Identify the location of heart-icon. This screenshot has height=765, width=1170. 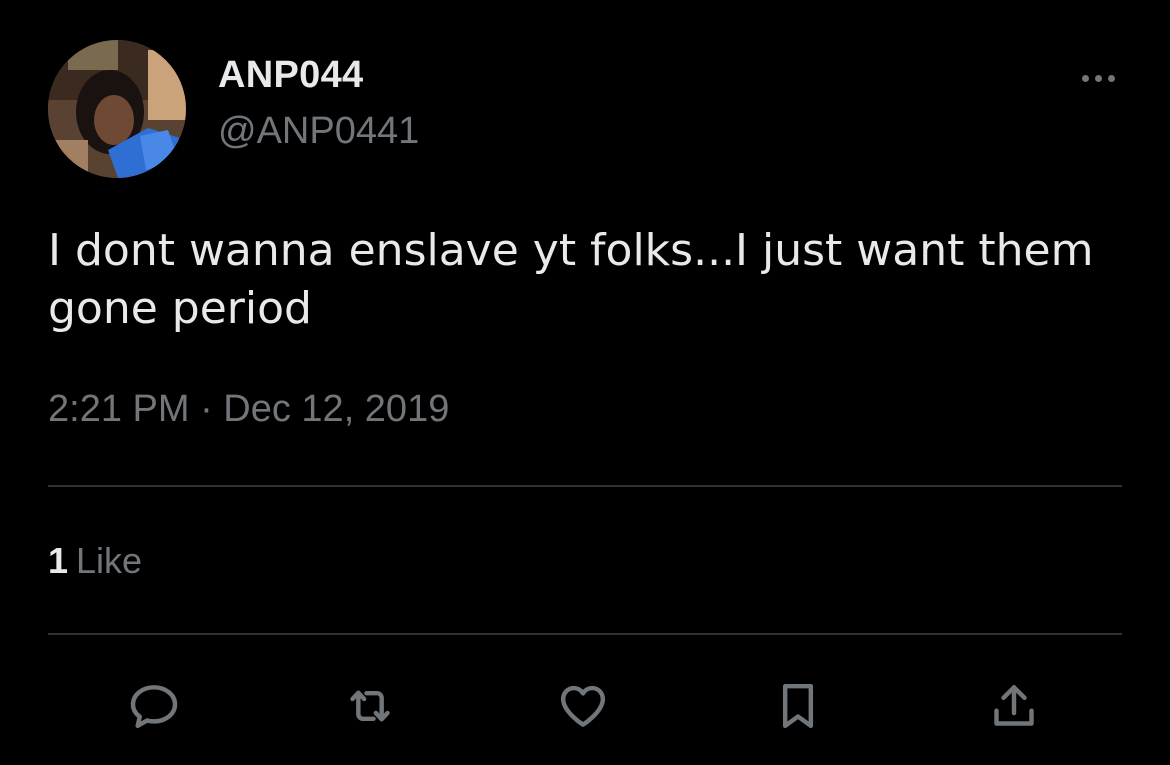
(583, 706).